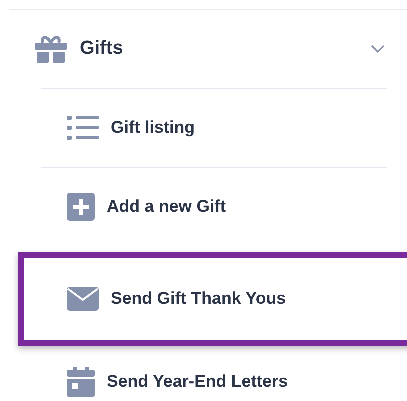  Describe the element at coordinates (83, 128) in the screenshot. I see `list-icon` at that location.